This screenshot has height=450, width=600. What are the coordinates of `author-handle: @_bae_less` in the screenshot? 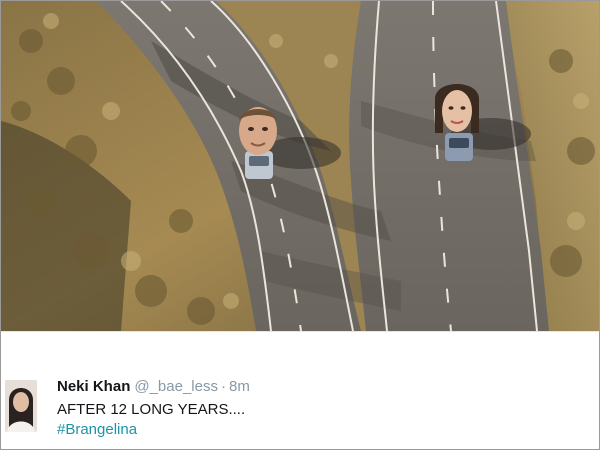 It's located at (176, 386).